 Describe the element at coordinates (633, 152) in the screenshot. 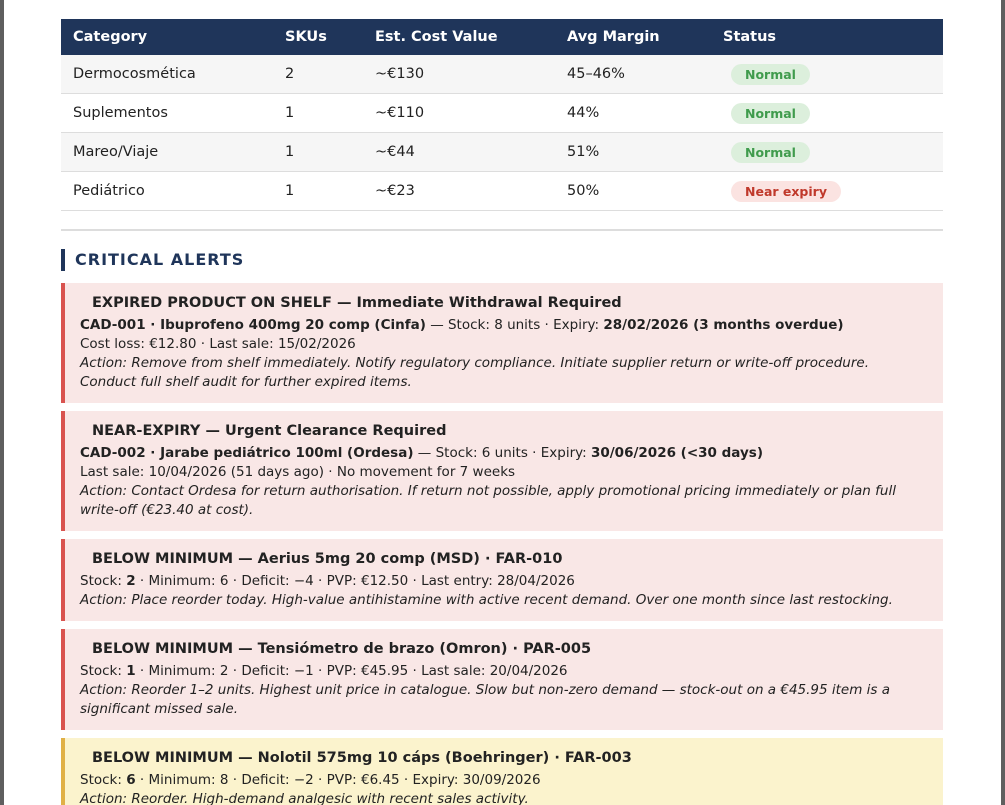

I see `cell-margin: 51%` at that location.